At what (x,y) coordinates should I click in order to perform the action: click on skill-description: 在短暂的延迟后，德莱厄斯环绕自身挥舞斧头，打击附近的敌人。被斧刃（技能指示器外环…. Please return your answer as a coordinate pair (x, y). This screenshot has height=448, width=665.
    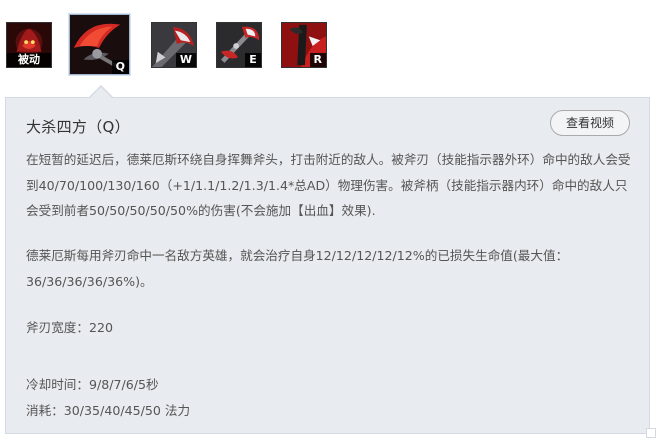
    Looking at the image, I should click on (328, 185).